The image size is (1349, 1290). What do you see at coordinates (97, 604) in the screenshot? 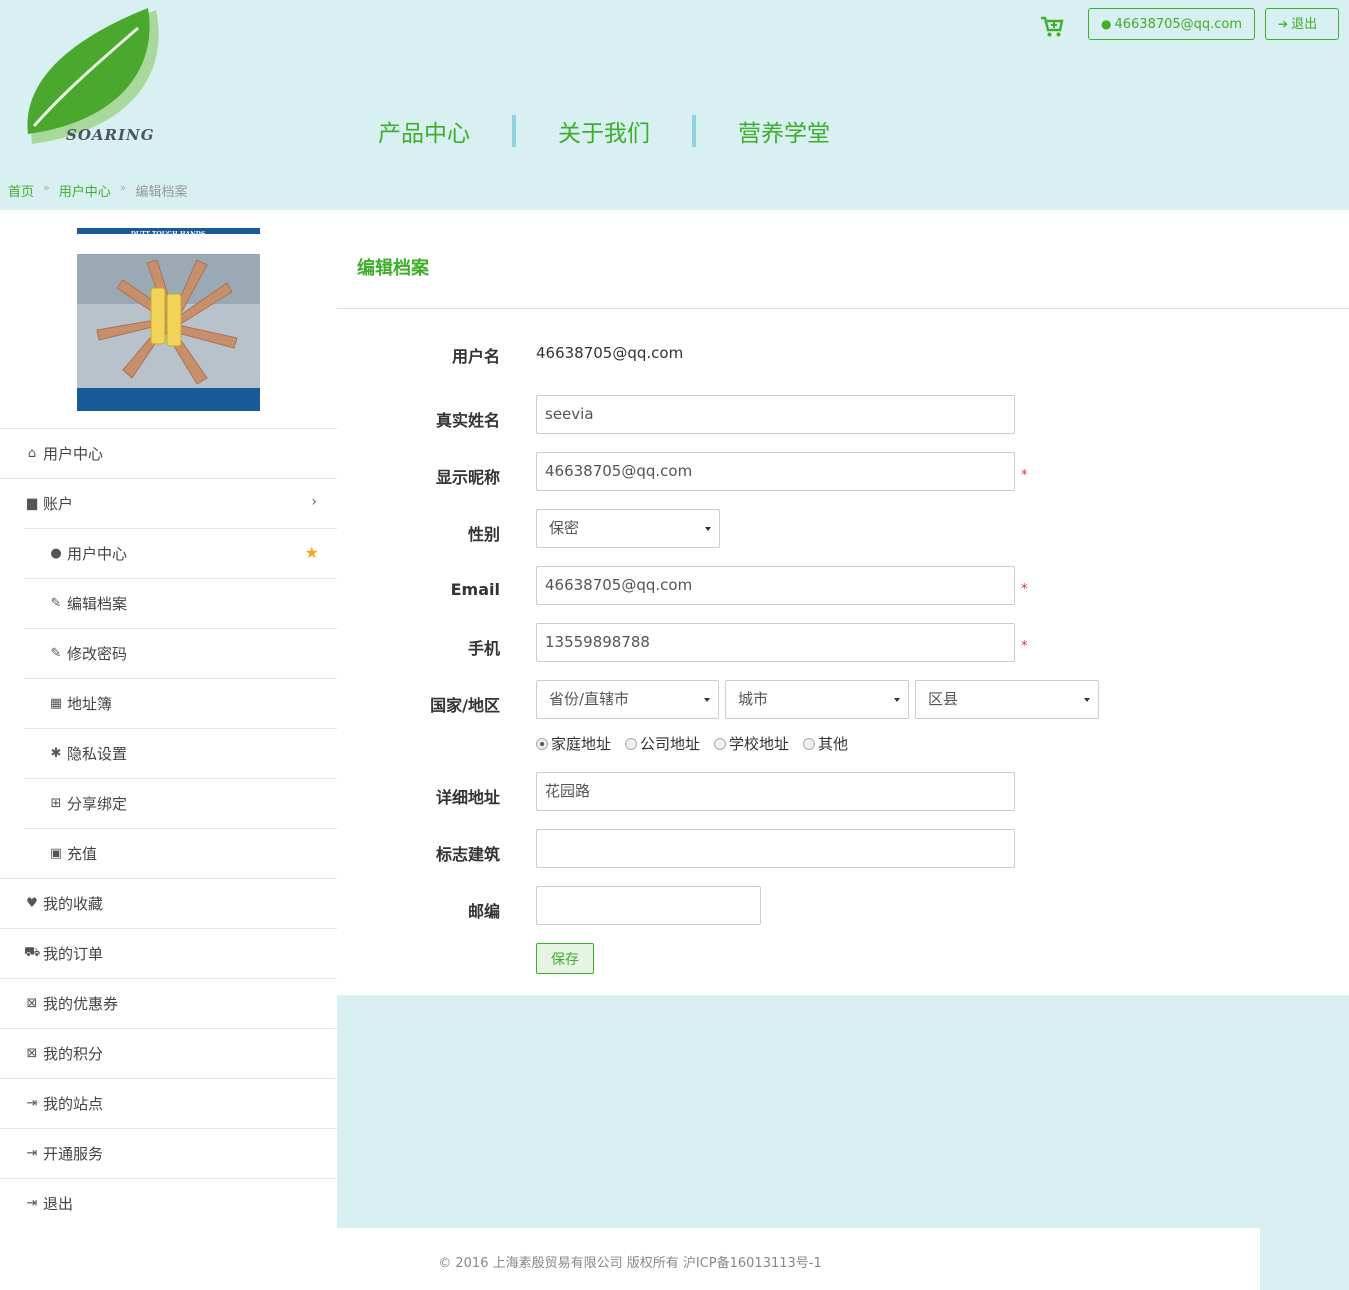
I see `sidebar-item-label: 编辑档案` at bounding box center [97, 604].